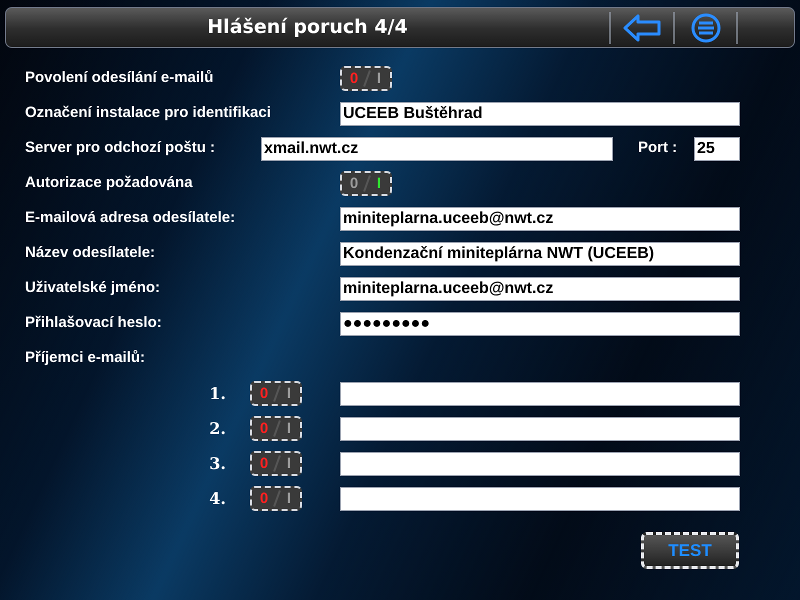 The image size is (800, 600). I want to click on input-field: 25, so click(717, 148).